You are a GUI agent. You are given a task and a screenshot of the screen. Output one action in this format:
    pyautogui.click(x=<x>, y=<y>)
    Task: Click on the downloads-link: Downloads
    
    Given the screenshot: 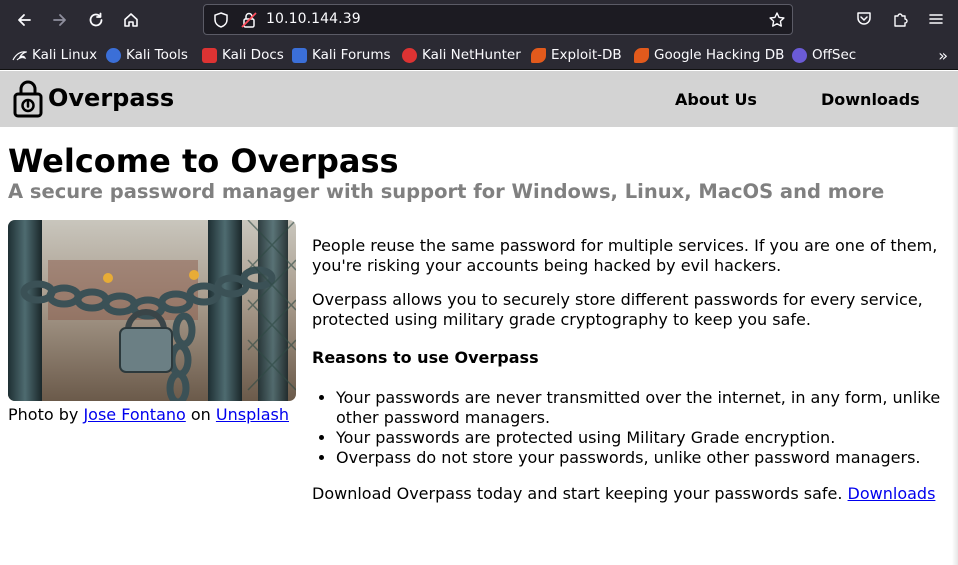 What is the action you would take?
    pyautogui.click(x=892, y=493)
    